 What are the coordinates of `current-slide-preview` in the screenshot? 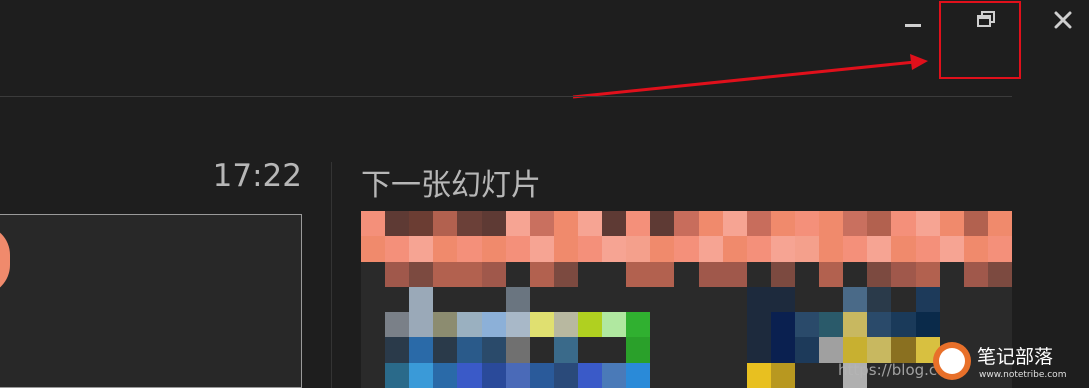 It's located at (151, 301).